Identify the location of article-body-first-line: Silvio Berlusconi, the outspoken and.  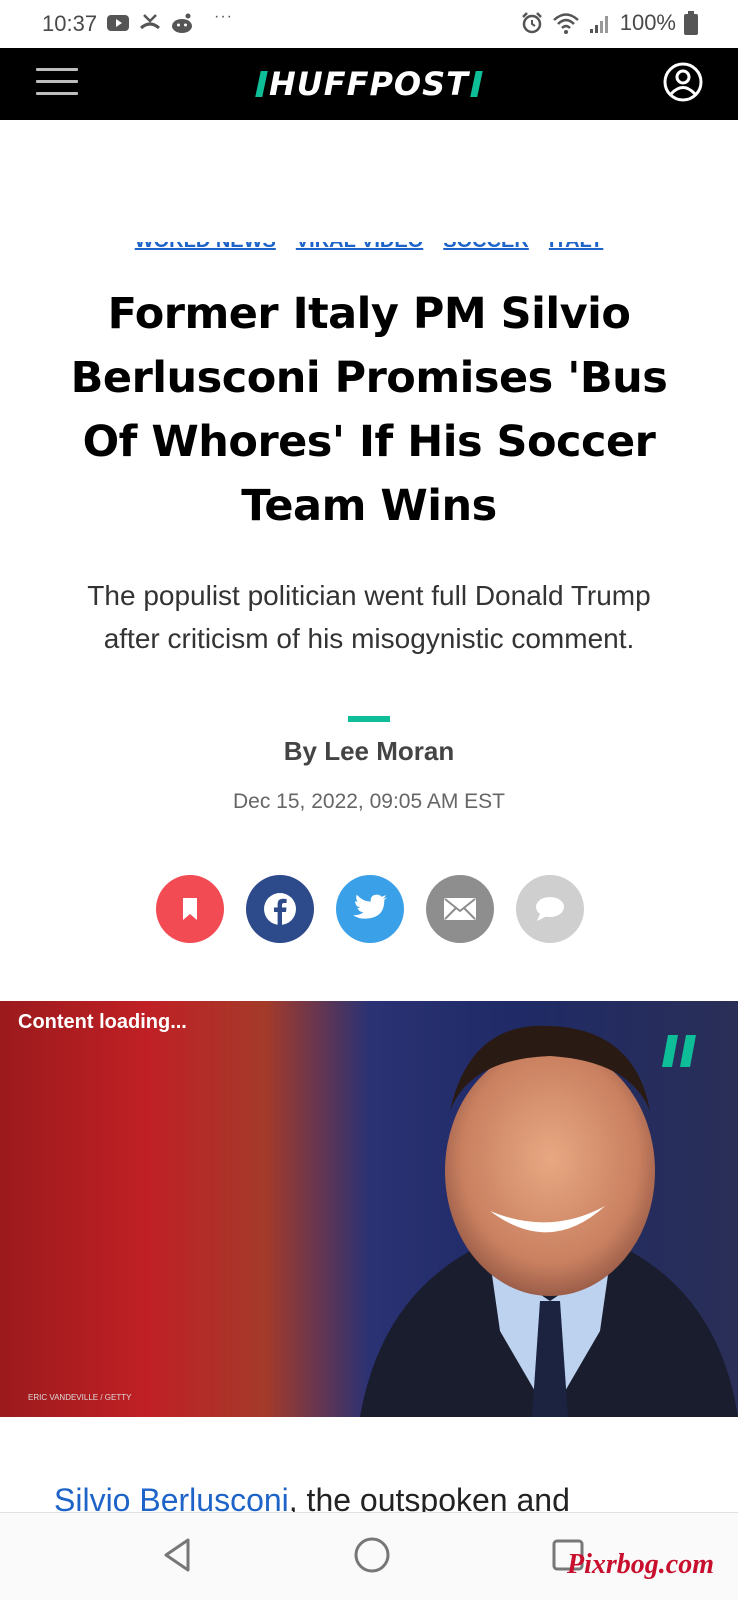
(374, 1497).